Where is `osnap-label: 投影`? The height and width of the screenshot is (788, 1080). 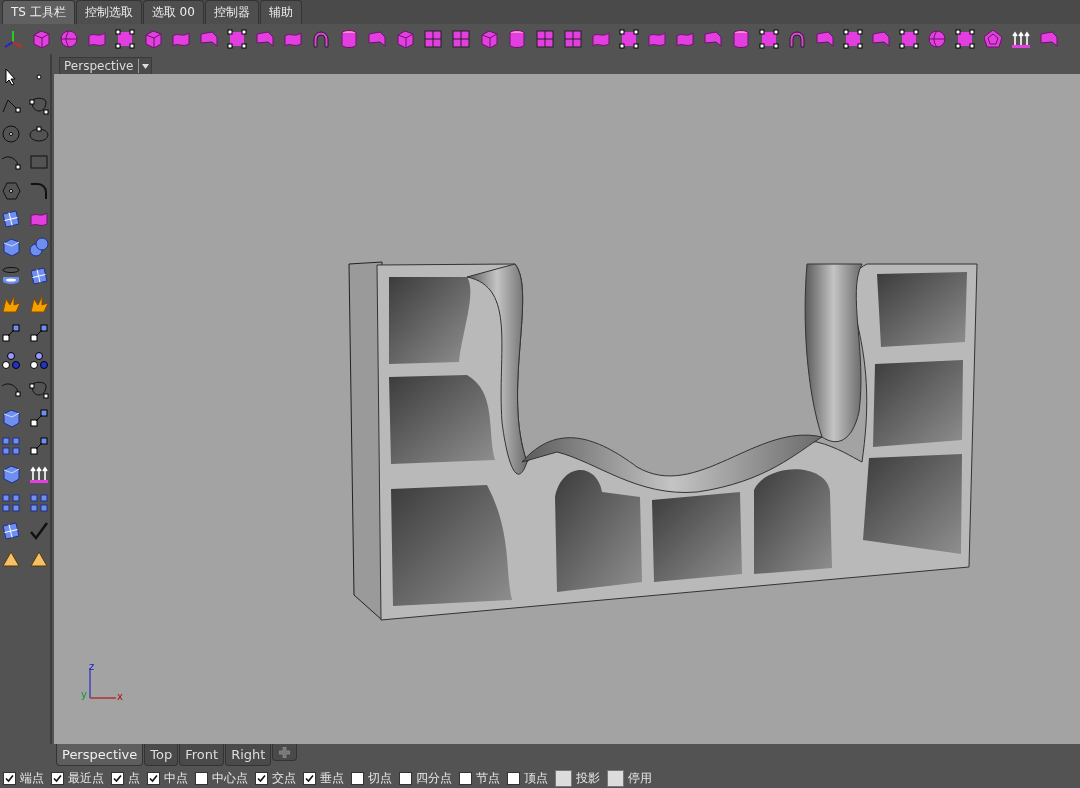
osnap-label: 投影 is located at coordinates (588, 778).